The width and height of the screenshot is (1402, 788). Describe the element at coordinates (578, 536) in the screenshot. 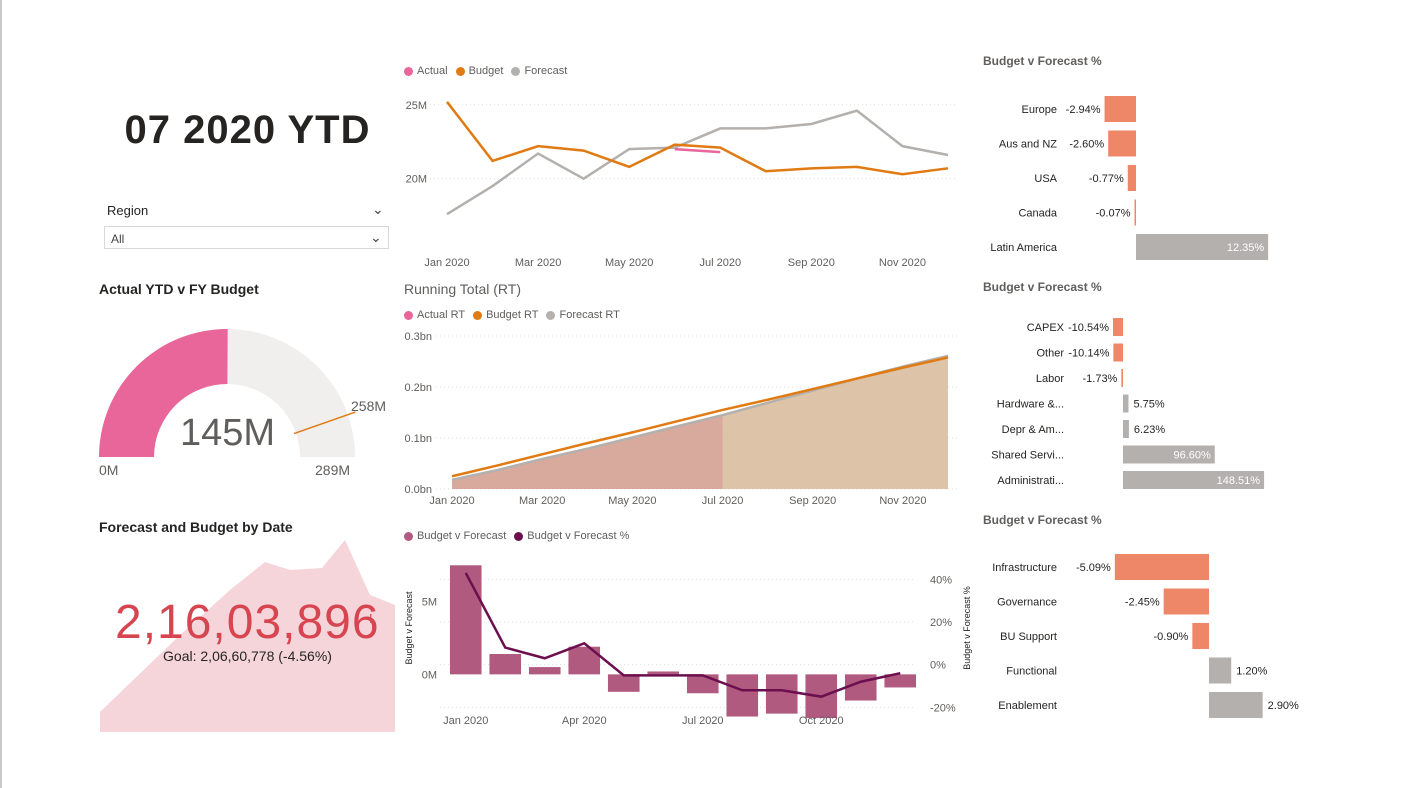

I see `legend-bvf-pct: Budget v Forecast %` at that location.